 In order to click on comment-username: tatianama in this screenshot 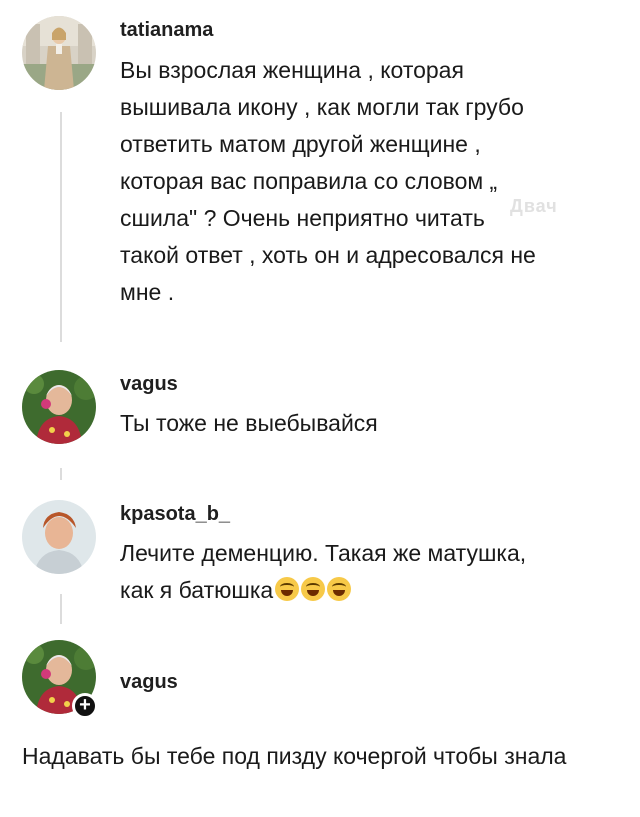, I will do `click(166, 30)`.